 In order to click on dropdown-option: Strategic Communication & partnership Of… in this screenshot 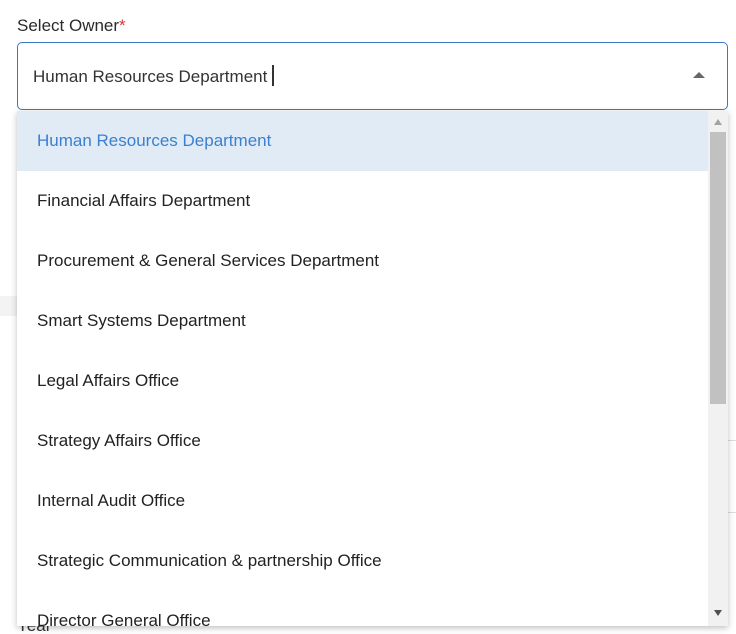, I will do `click(362, 561)`.